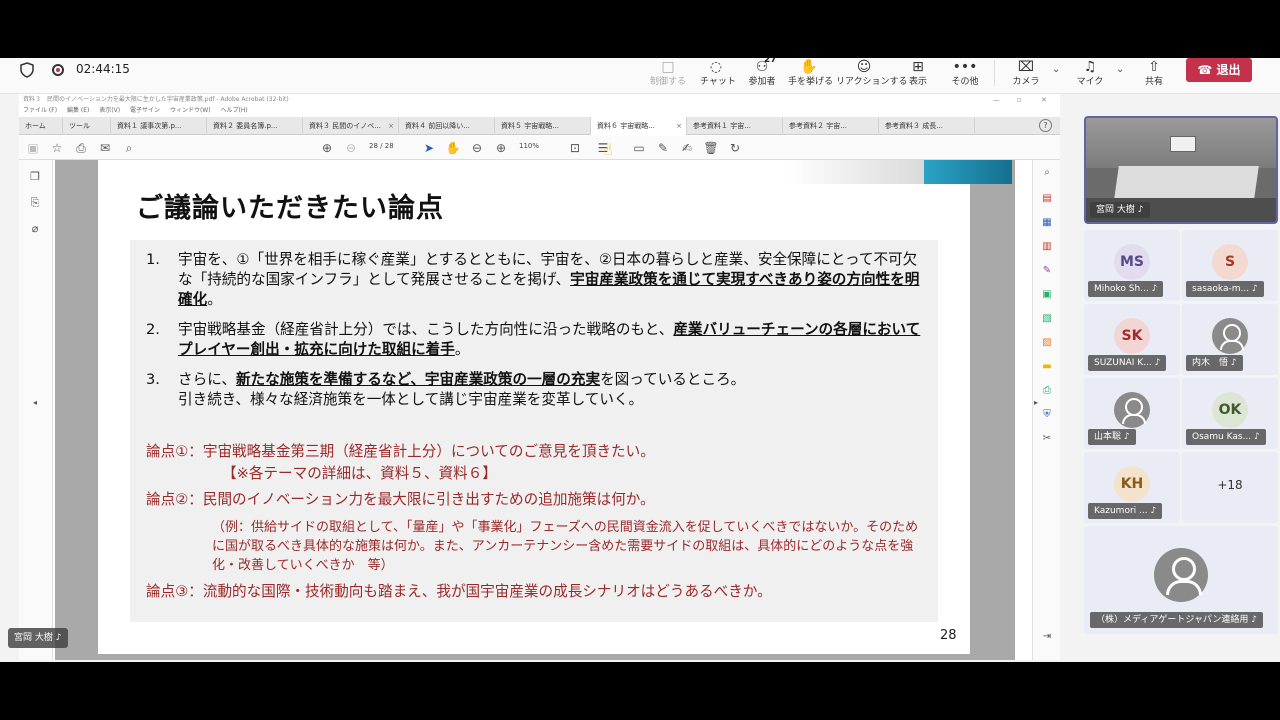 The width and height of the screenshot is (1280, 720). I want to click on more-participants-tile: +18, so click(1230, 487).